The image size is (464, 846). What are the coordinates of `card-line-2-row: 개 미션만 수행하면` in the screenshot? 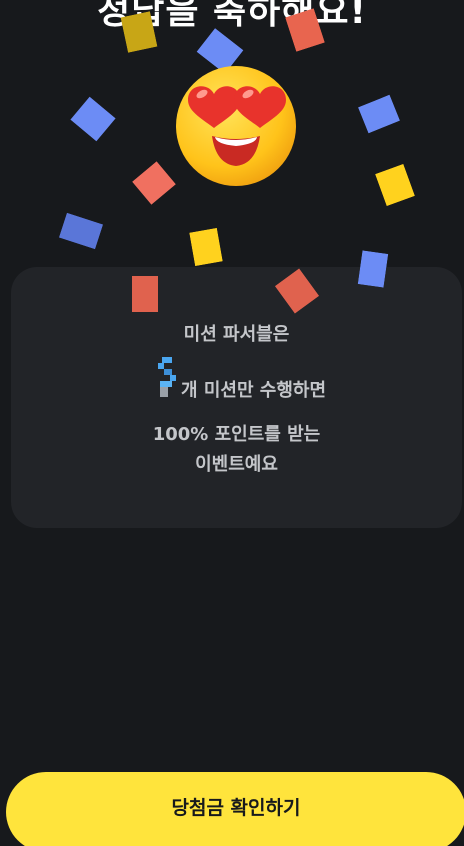 It's located at (236, 379).